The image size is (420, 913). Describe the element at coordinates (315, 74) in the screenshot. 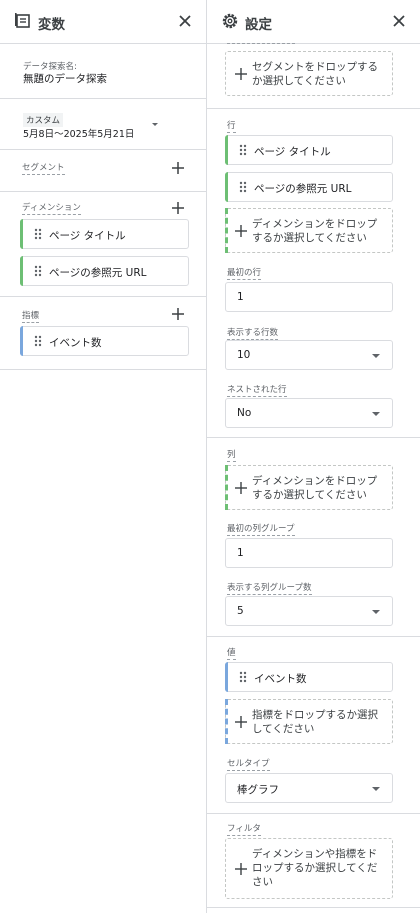

I see `segment-drop-text: セグメントをドロップするか選択してください` at that location.